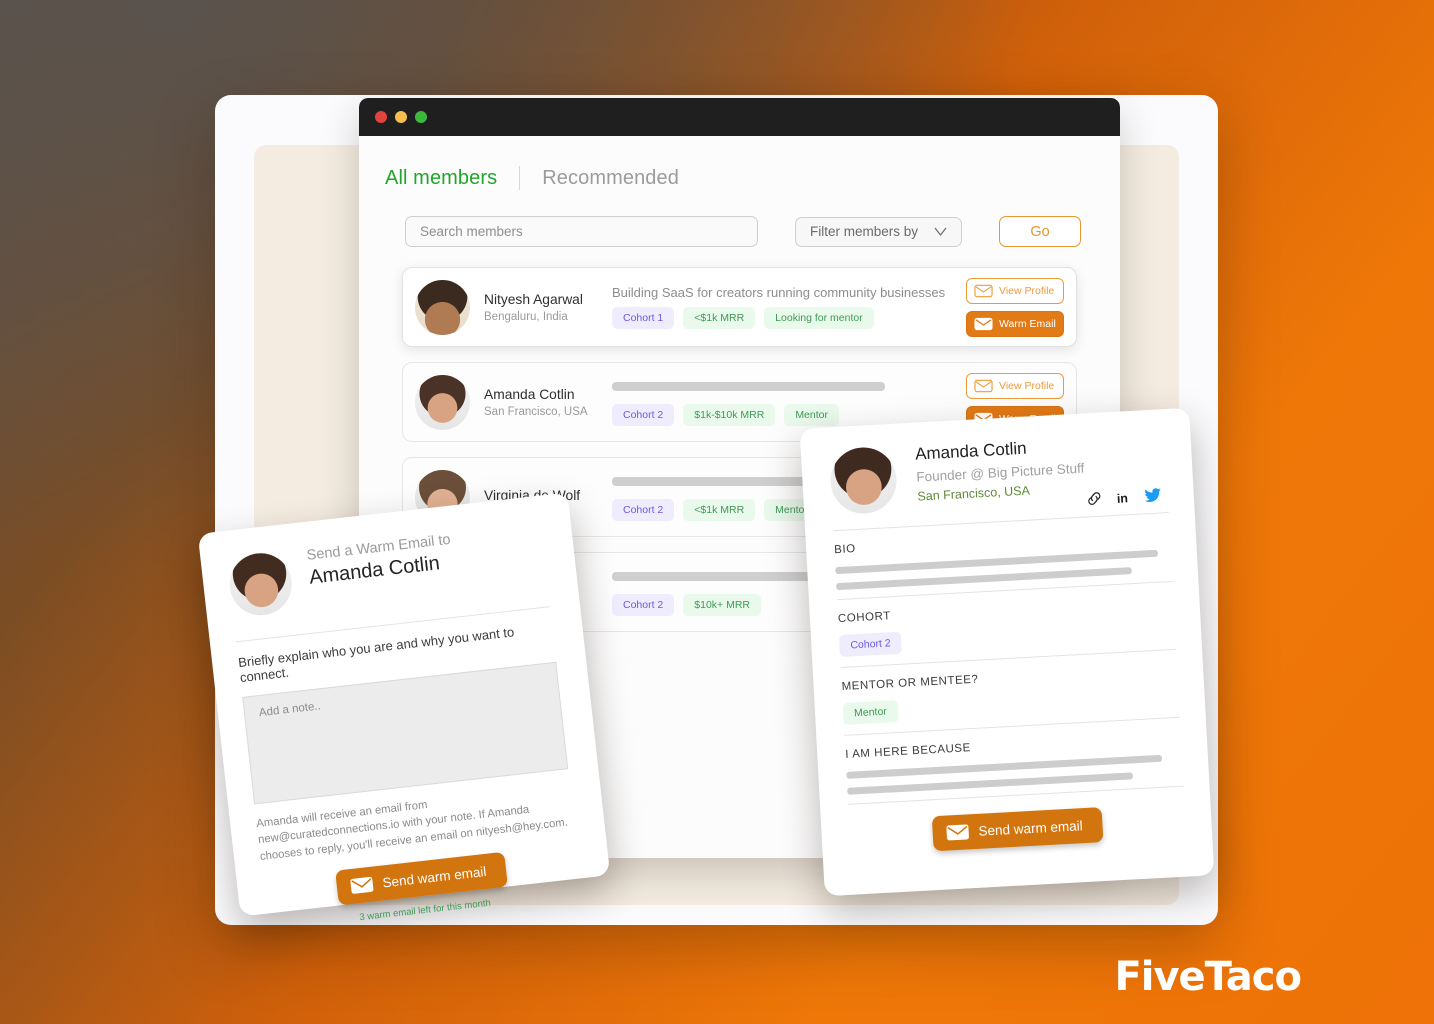 The width and height of the screenshot is (1434, 1024). What do you see at coordinates (722, 605) in the screenshot?
I see `tag-mrr: $10k+ MRR` at bounding box center [722, 605].